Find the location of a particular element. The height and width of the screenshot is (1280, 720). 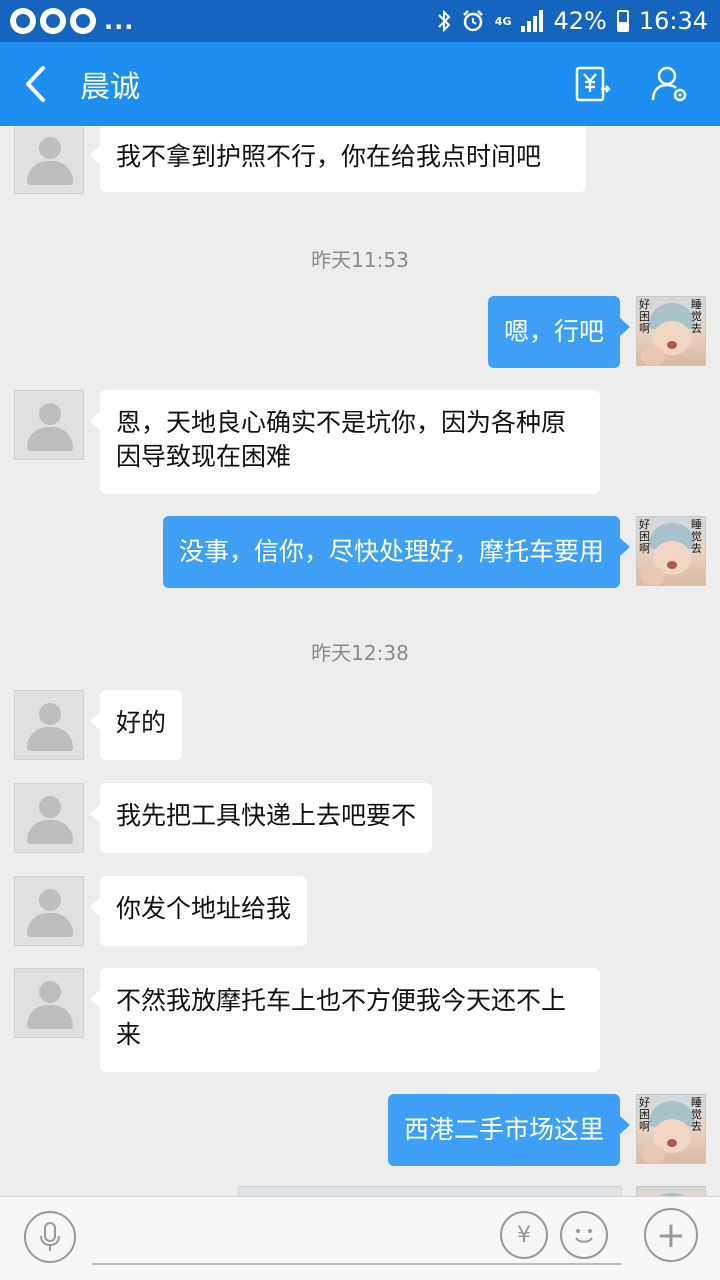

incoming-message: 不然我放摩托车上也不方便我今天还不上来 is located at coordinates (345, 1020).